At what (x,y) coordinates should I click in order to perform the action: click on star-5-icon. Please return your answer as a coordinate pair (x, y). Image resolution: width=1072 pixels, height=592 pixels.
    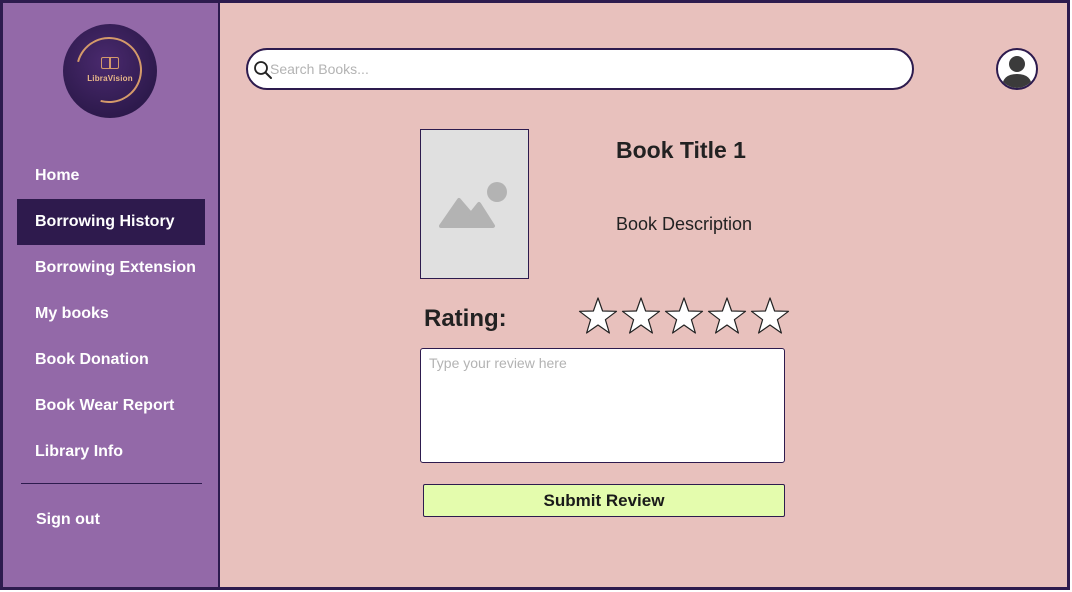
    Looking at the image, I should click on (770, 316).